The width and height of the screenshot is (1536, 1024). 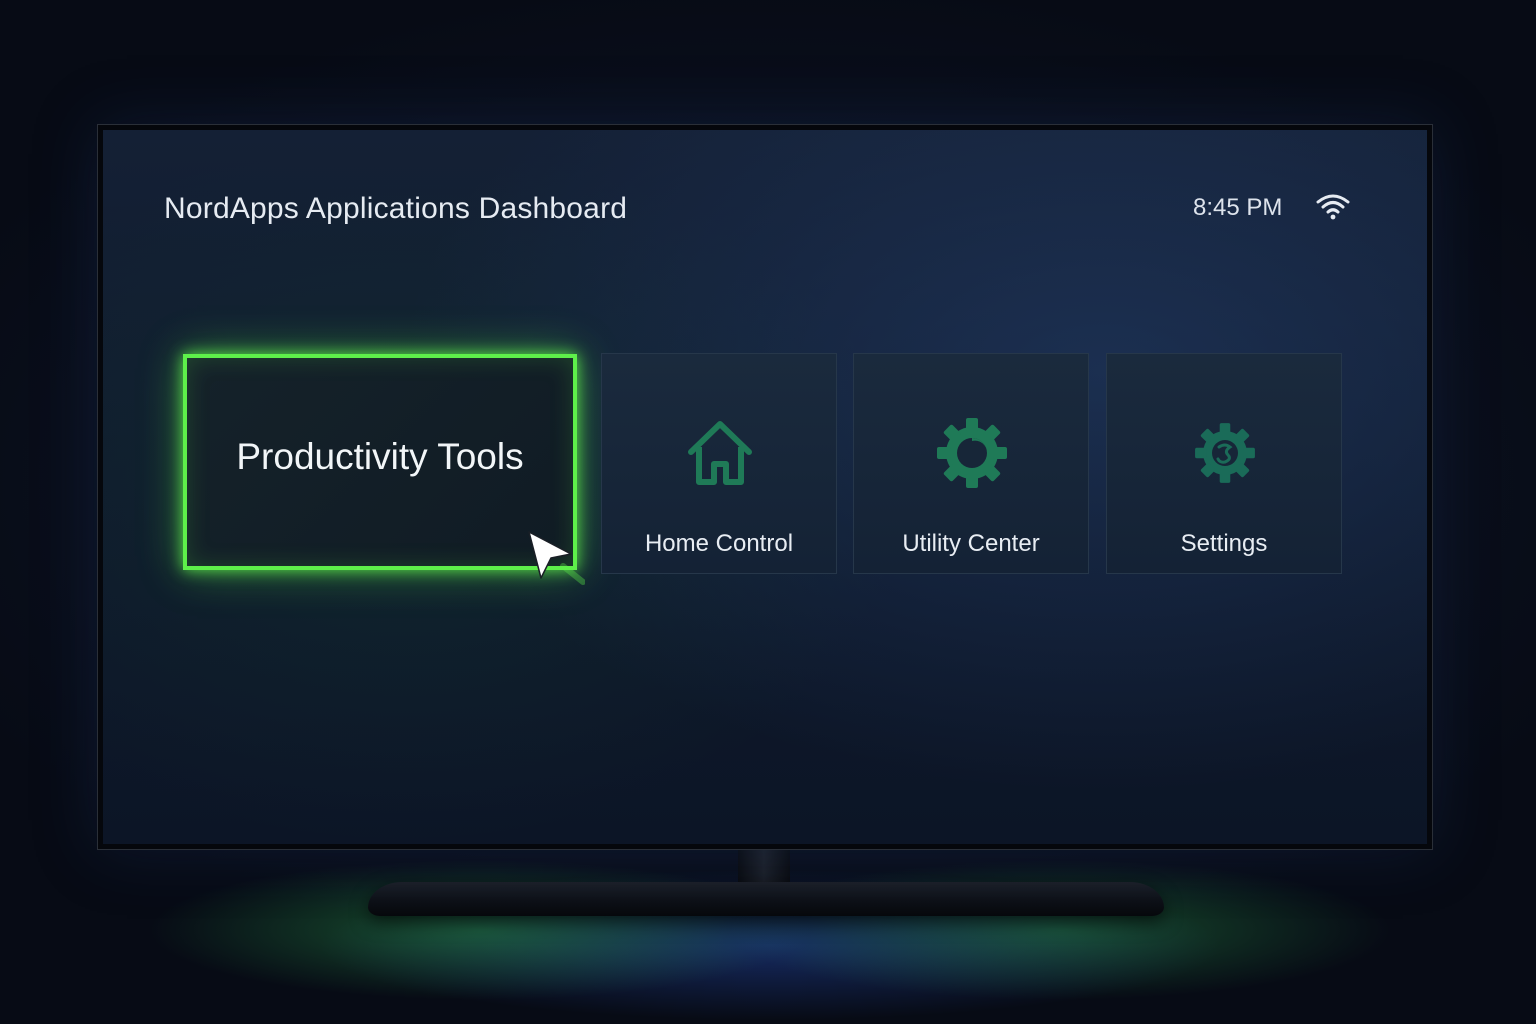 I want to click on wifi-icon, so click(x=1333, y=207).